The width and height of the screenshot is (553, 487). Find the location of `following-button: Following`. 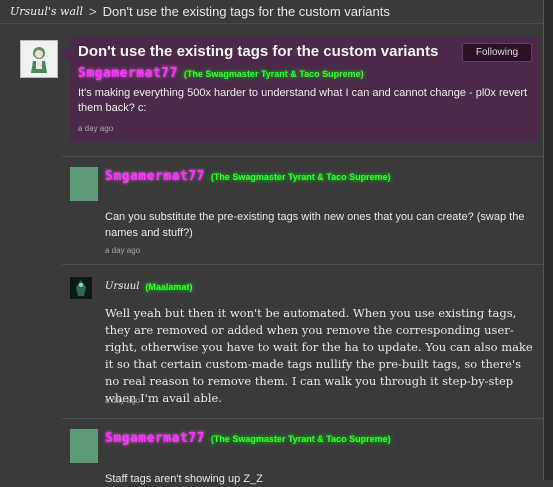

following-button: Following is located at coordinates (497, 52).